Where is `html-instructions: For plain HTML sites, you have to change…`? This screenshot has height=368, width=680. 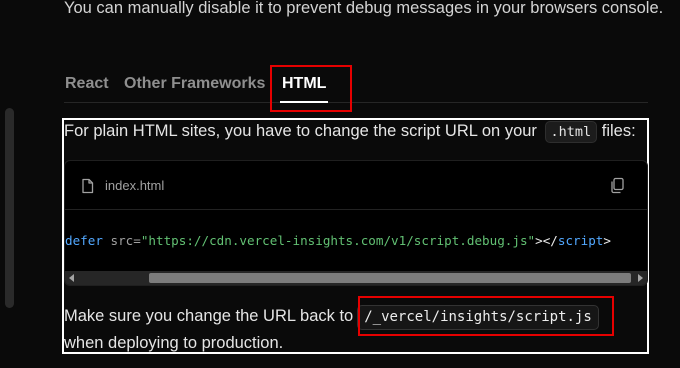 html-instructions: For plain HTML sites, you have to change… is located at coordinates (350, 131).